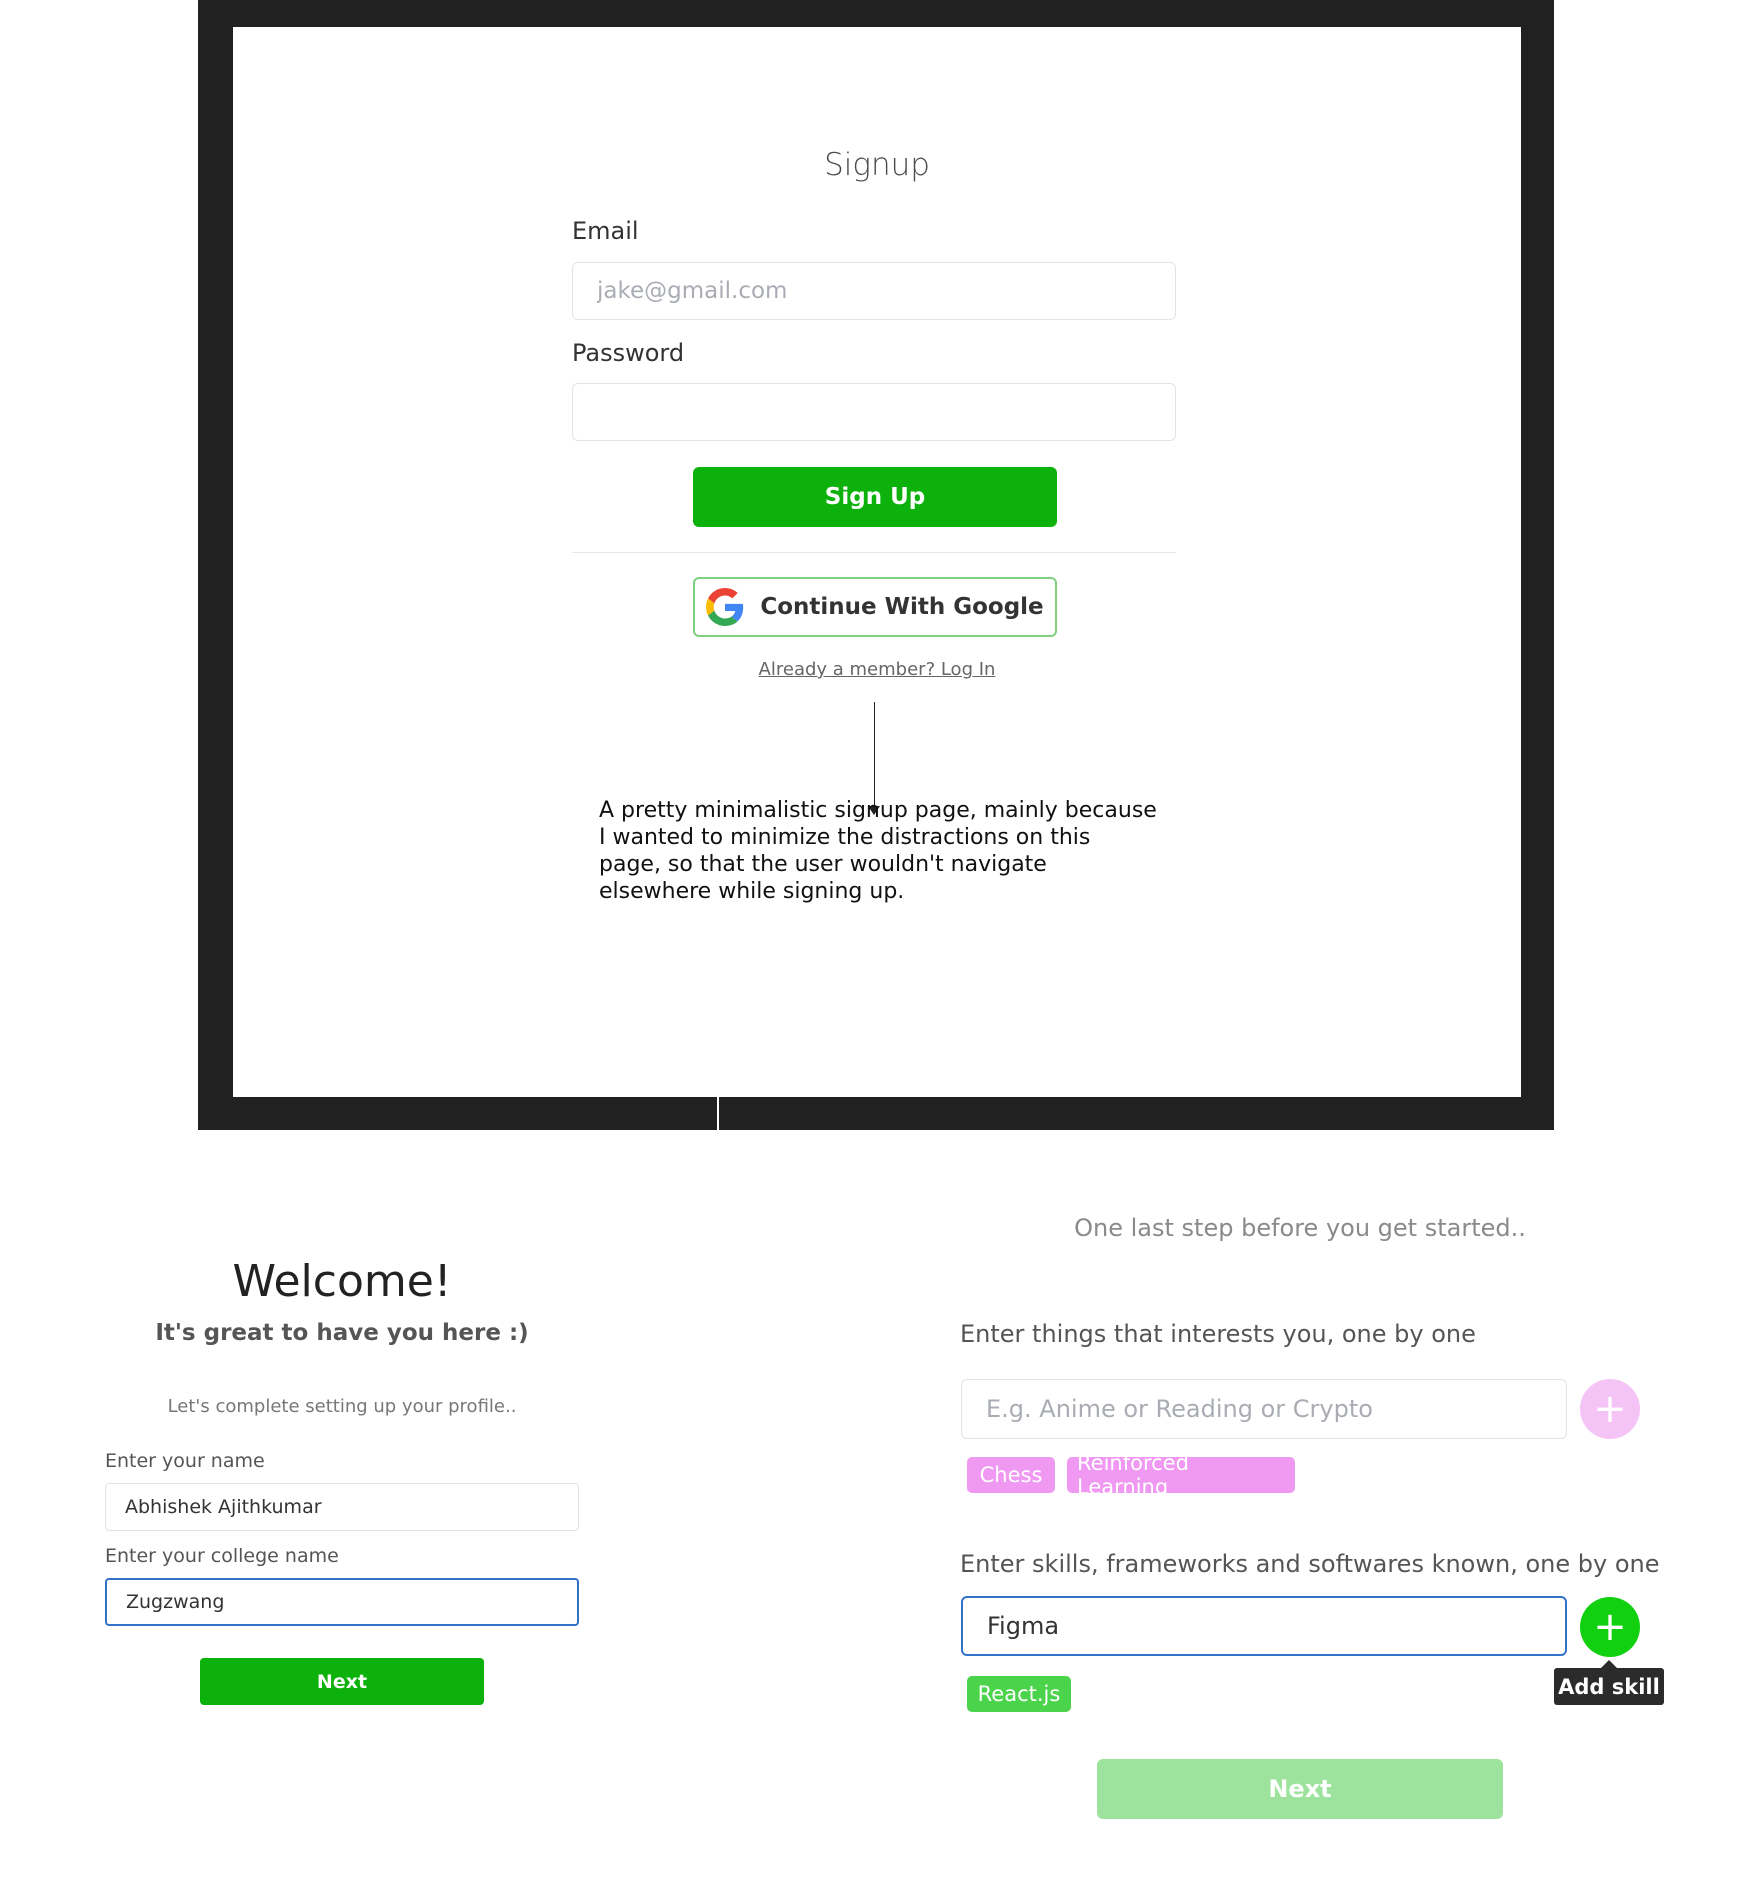 The width and height of the screenshot is (1752, 1888). Describe the element at coordinates (874, 552) in the screenshot. I see `divider` at that location.